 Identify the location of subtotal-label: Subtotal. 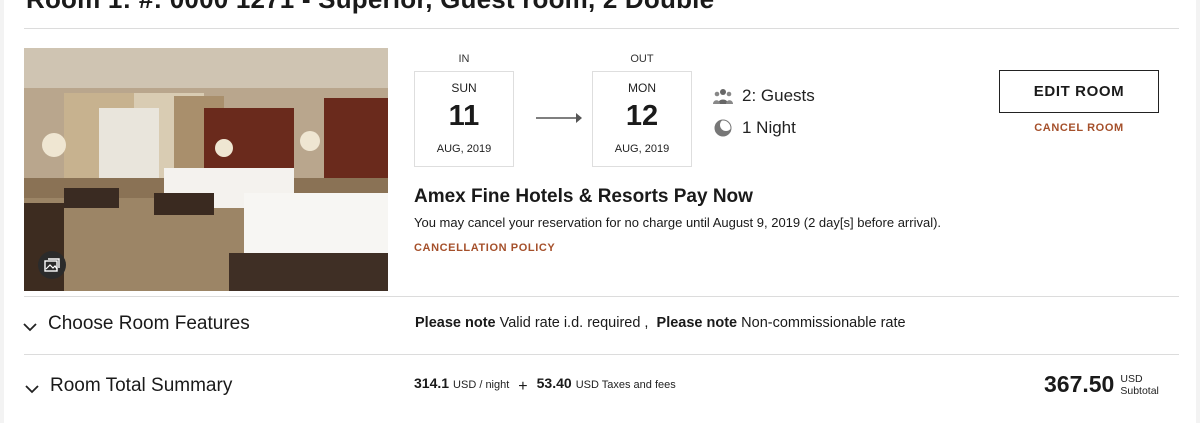
(1139, 390).